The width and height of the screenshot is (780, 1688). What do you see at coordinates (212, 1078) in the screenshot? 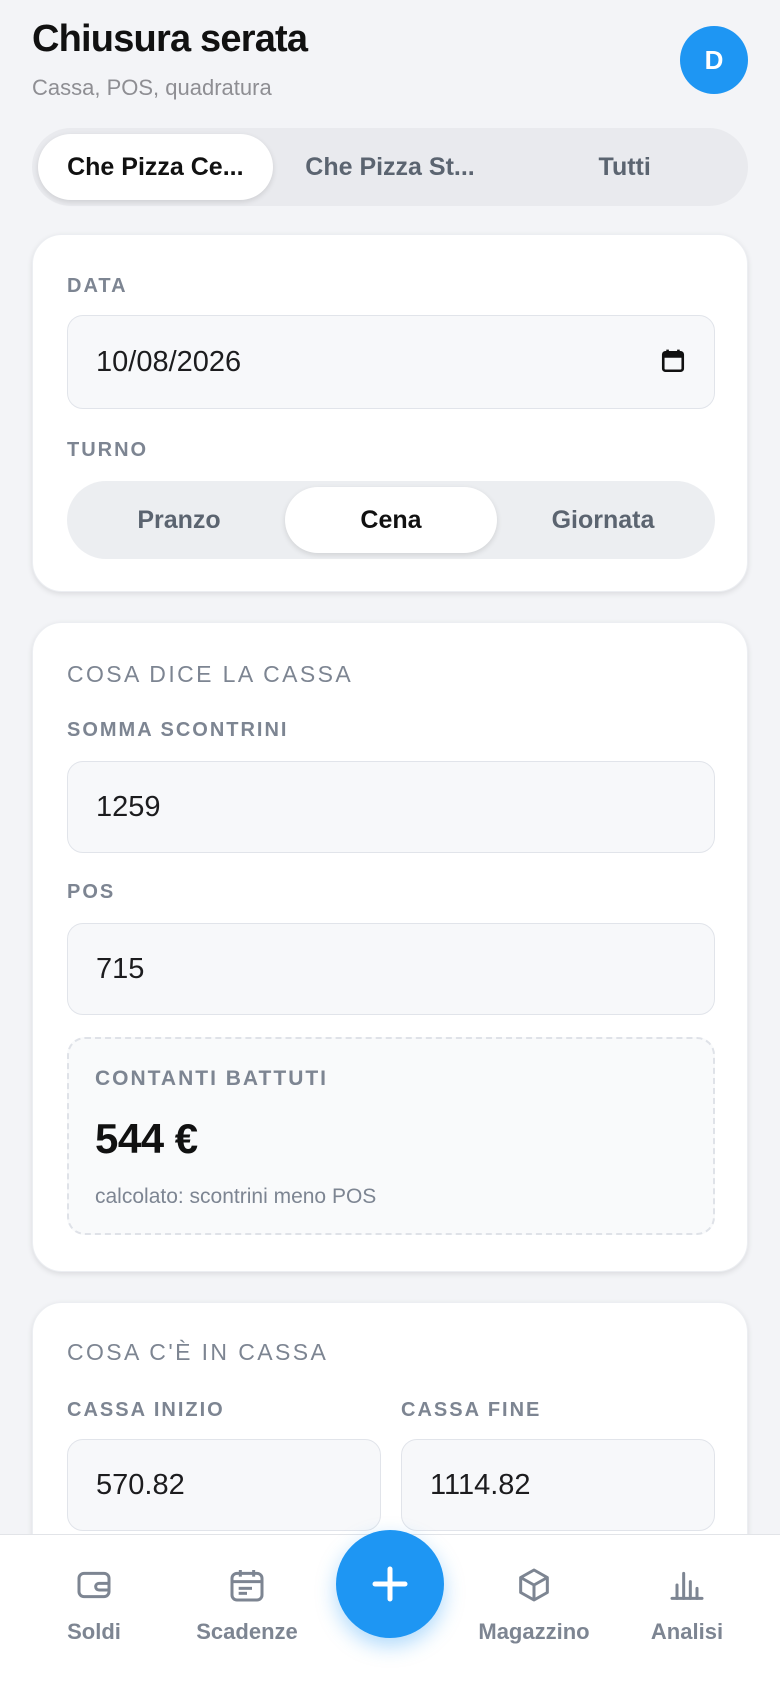
I see `cash-label: CONTANTI BATTUTI` at bounding box center [212, 1078].